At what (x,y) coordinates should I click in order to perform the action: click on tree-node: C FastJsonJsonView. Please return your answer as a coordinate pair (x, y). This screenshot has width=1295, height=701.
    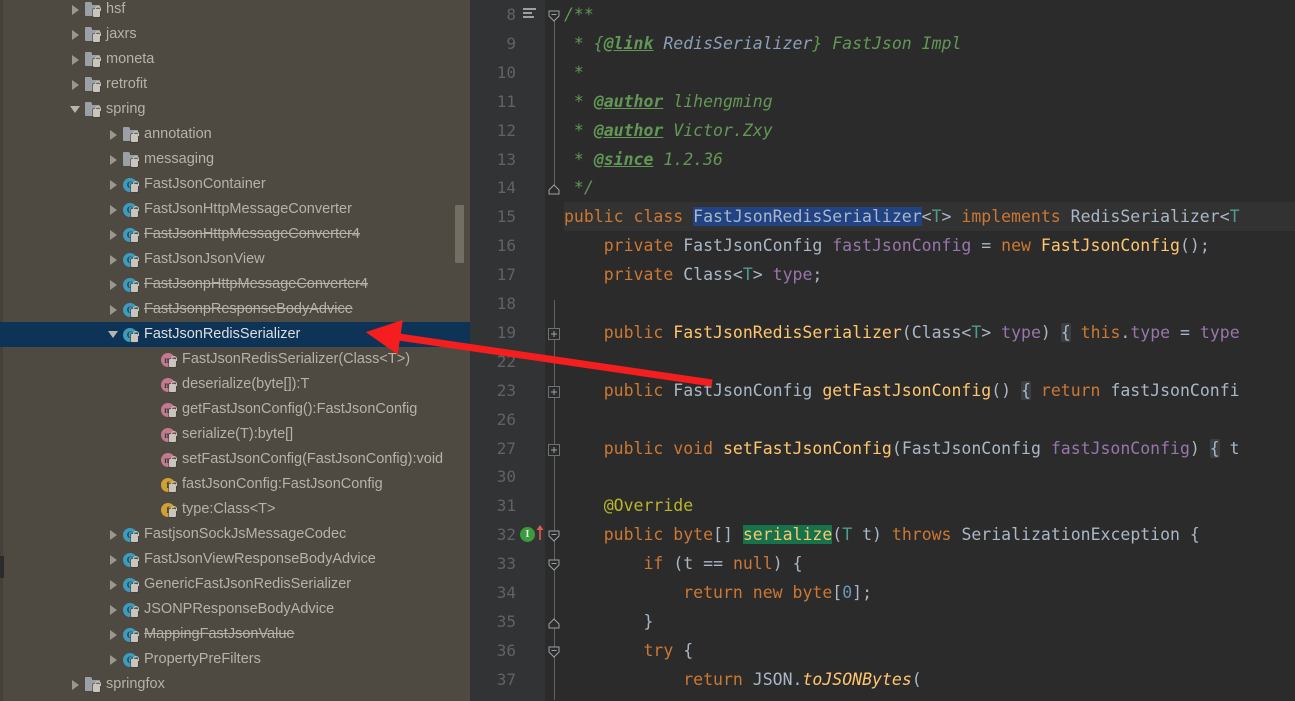
    Looking at the image, I should click on (235, 259).